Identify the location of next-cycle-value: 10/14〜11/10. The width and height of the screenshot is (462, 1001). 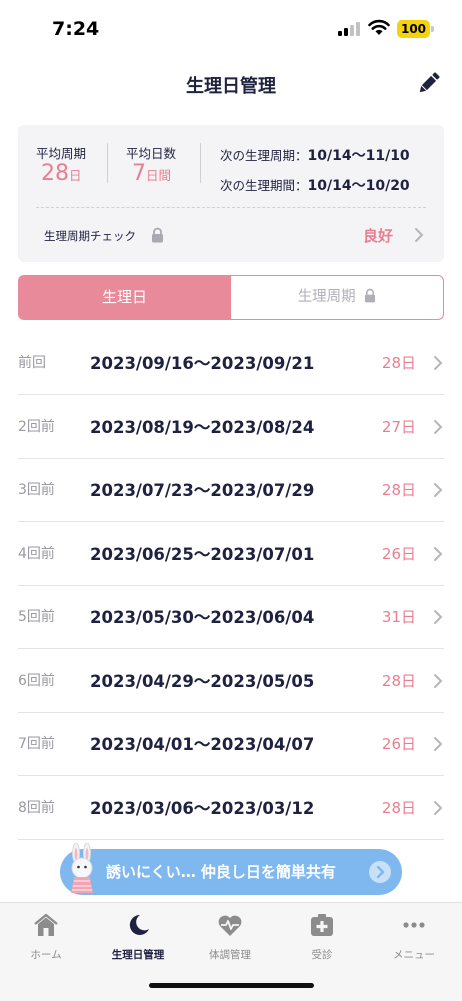
(358, 156).